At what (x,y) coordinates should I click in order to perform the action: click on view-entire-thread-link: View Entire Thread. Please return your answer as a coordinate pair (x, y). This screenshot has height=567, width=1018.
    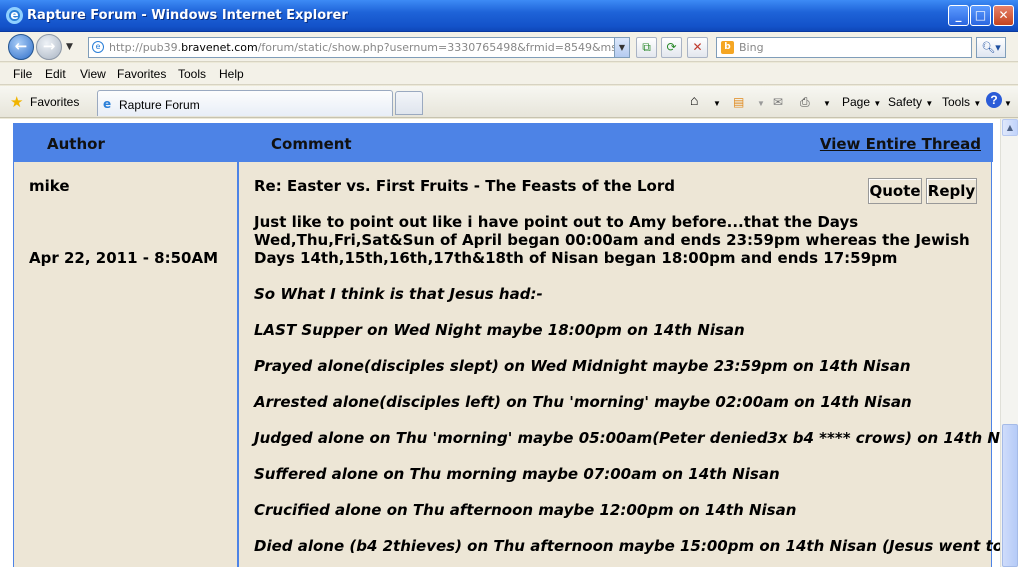
    Looking at the image, I should click on (900, 144).